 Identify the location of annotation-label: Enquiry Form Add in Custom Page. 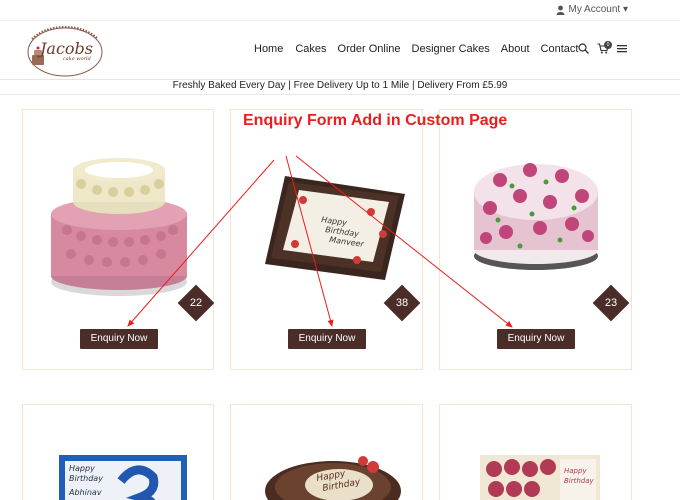
(375, 120).